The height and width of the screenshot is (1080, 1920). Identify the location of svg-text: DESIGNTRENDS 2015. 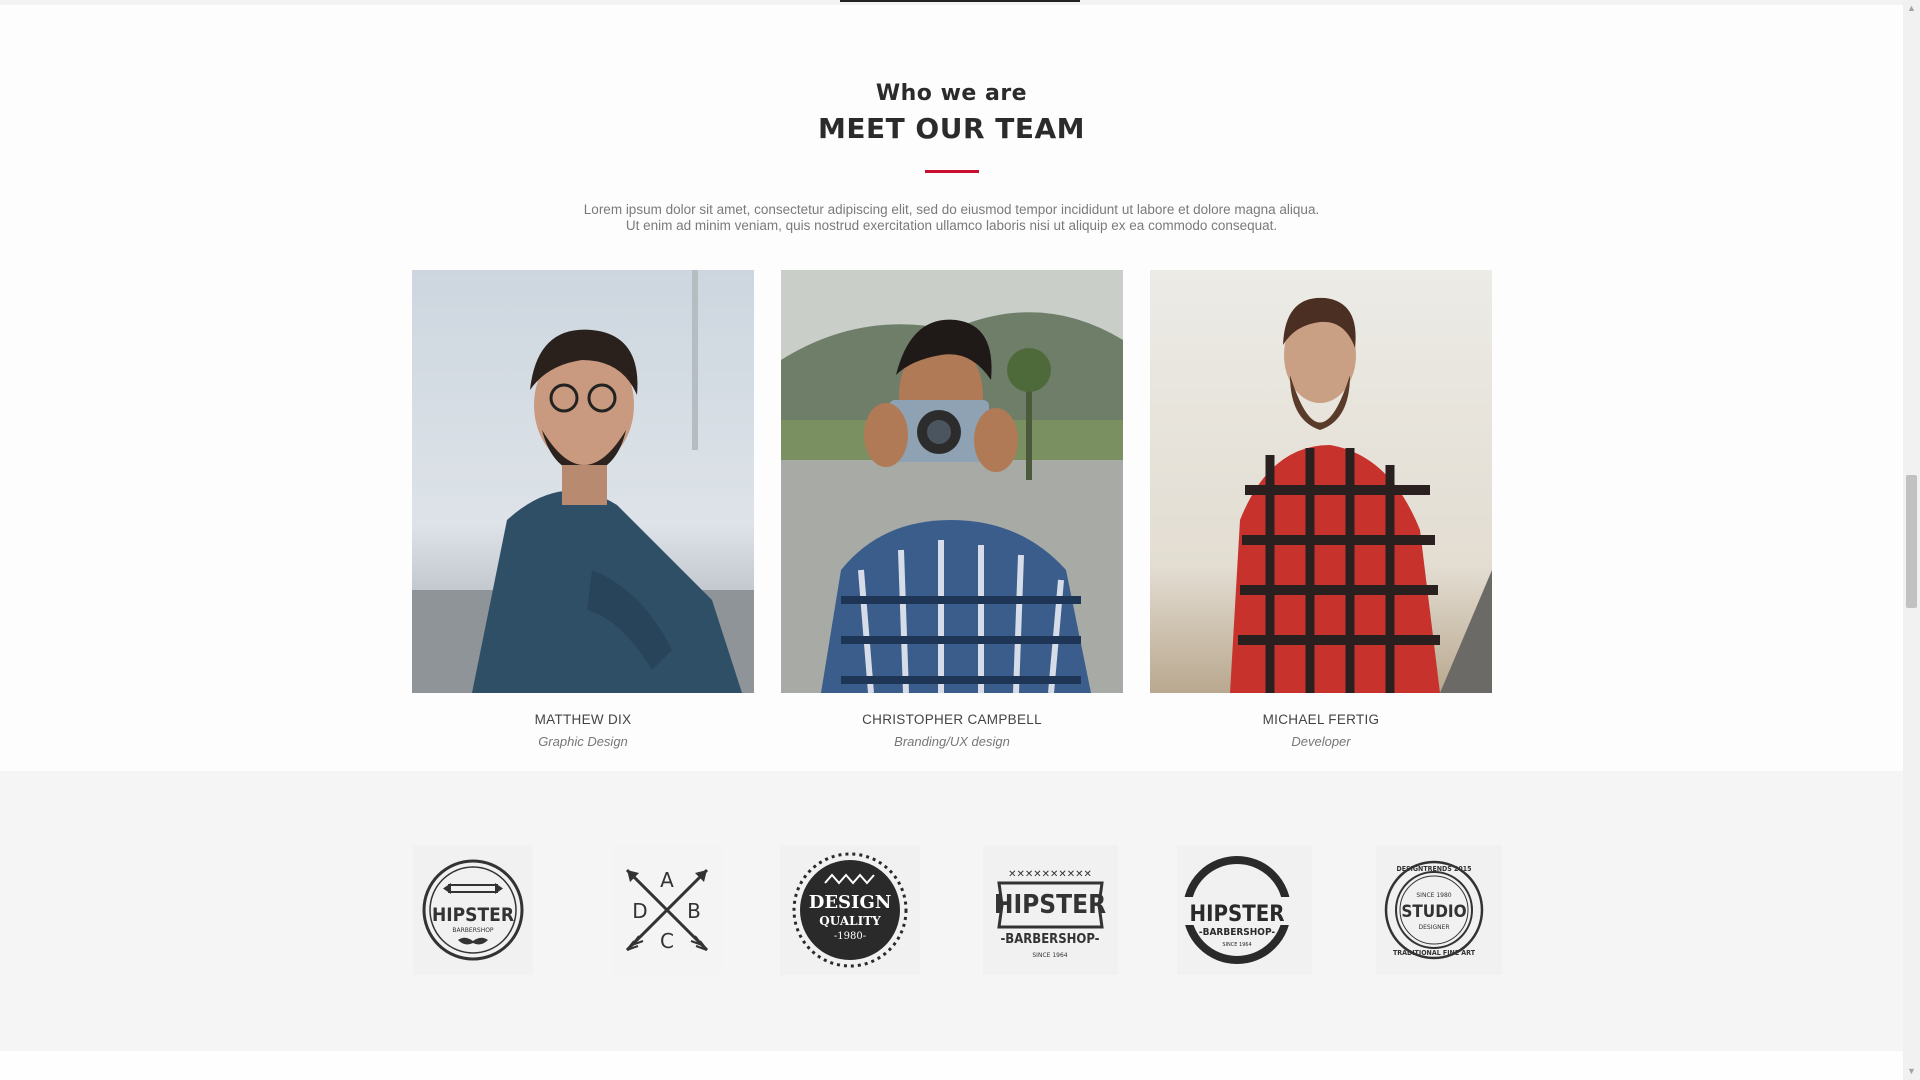
(1433, 869).